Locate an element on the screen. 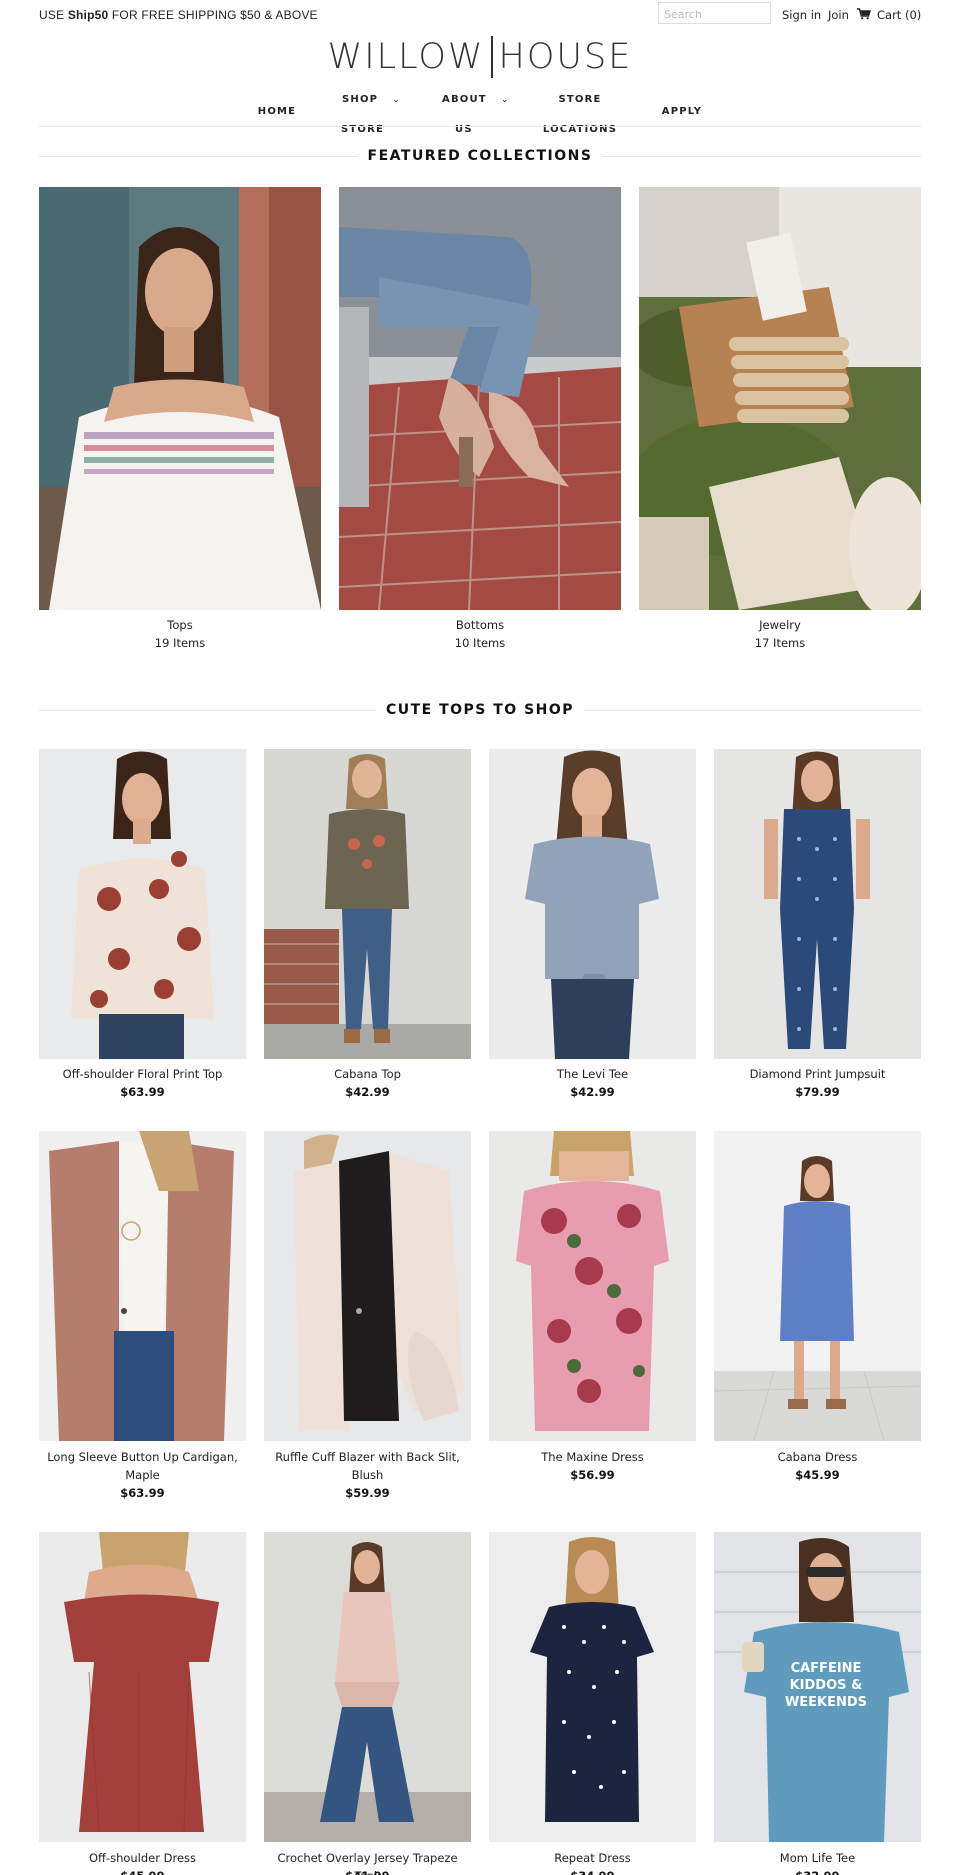  collection-name: Jewelry is located at coordinates (780, 625).